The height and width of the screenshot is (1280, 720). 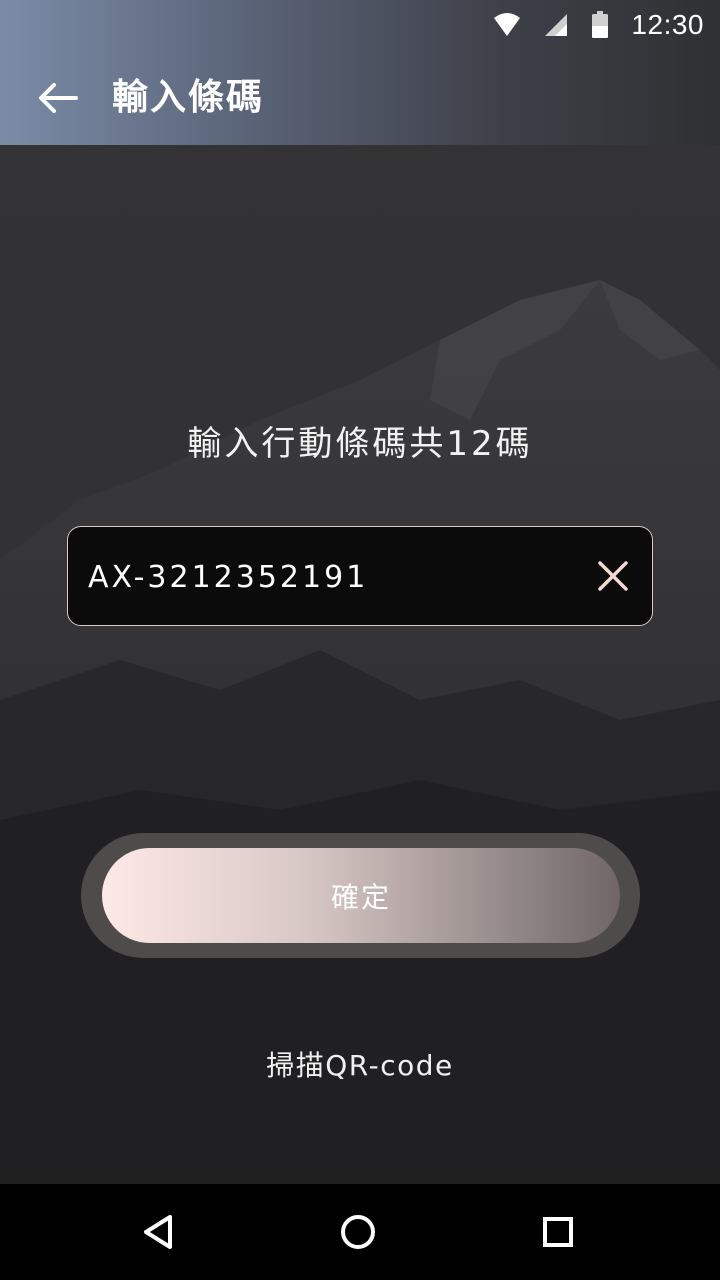 I want to click on barcode-field, so click(x=360, y=576).